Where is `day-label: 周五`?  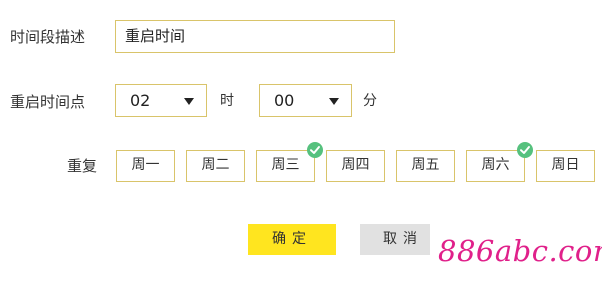
day-label: 周五 is located at coordinates (425, 165).